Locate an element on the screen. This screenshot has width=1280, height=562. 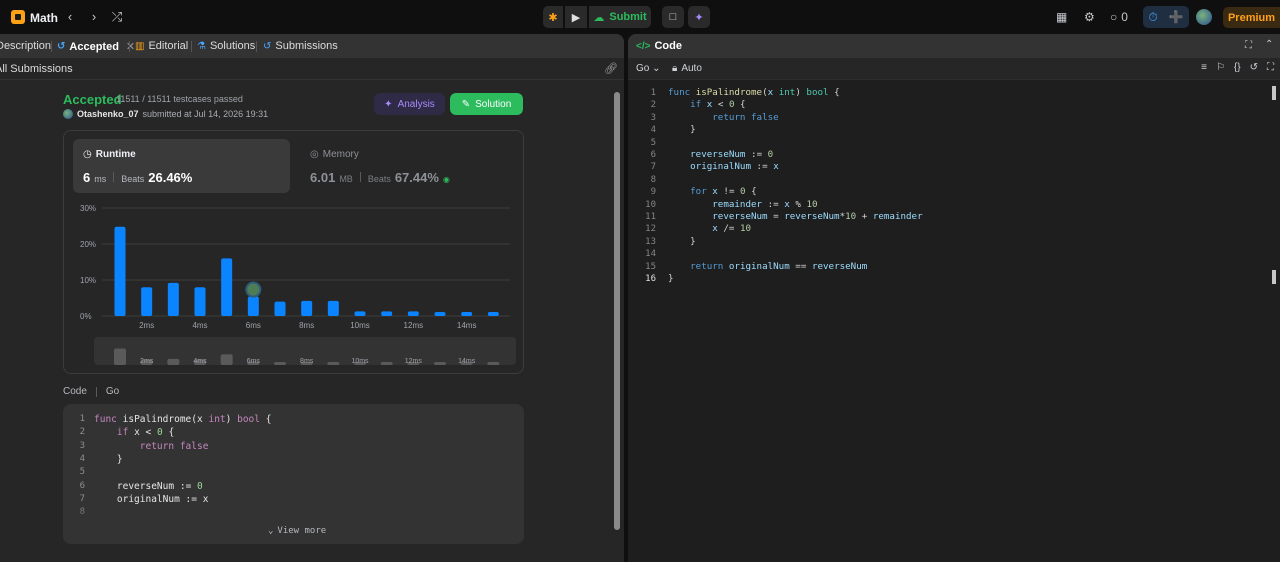
y-tick-label: 10% is located at coordinates (88, 280).